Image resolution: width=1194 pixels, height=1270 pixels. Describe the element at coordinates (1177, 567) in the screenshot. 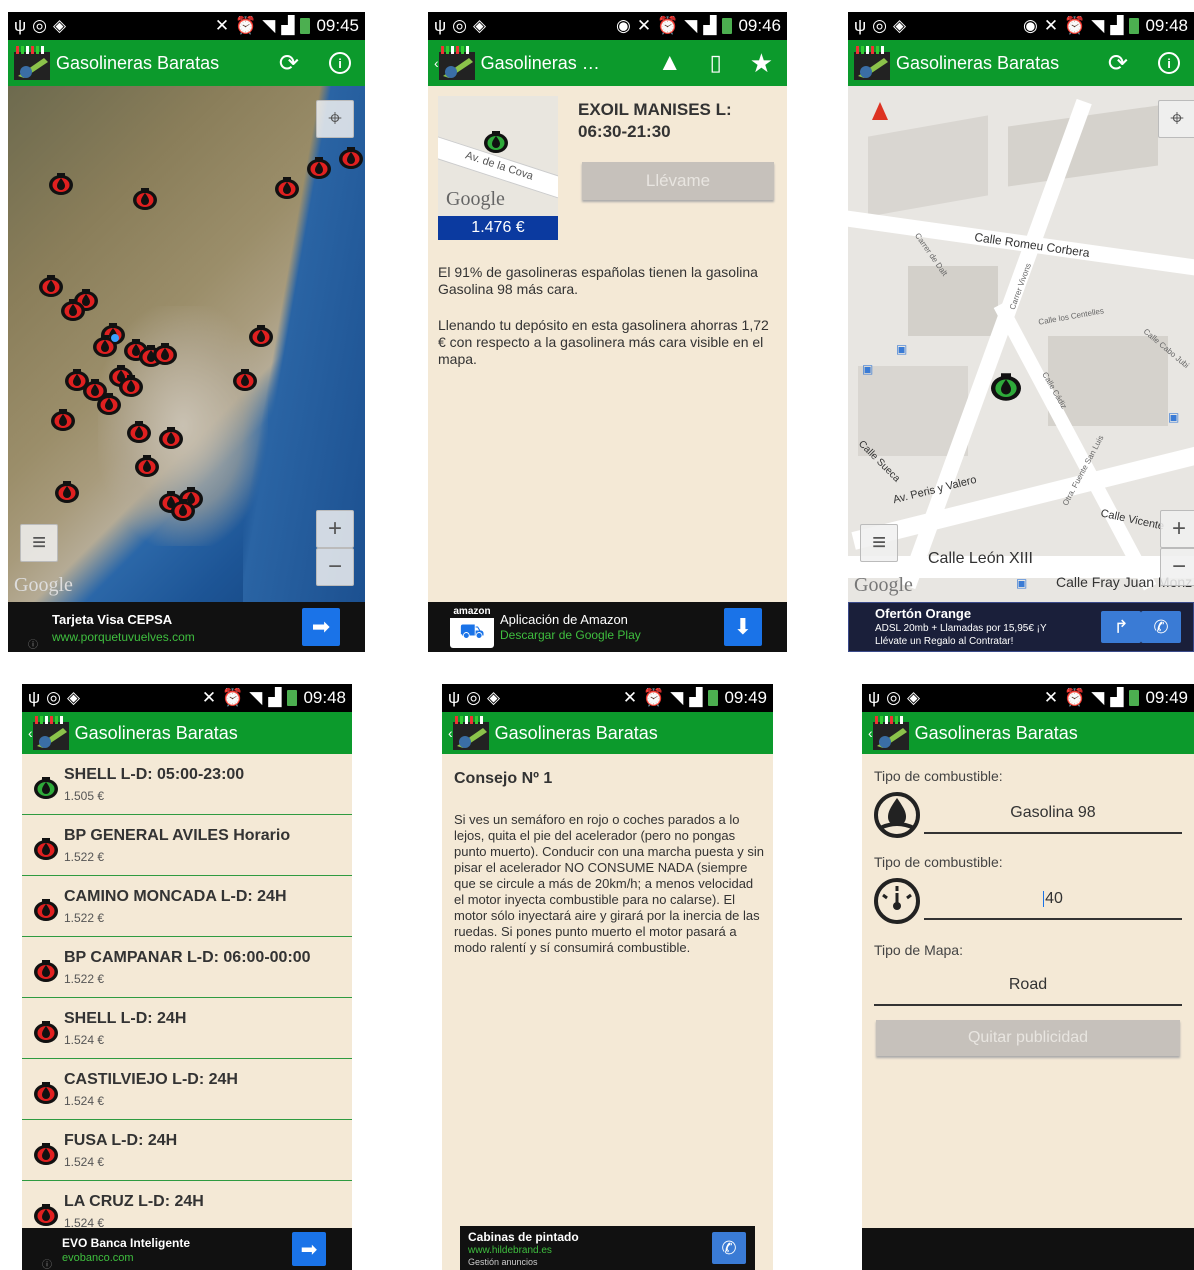

I see `zoom-out-button: −` at that location.